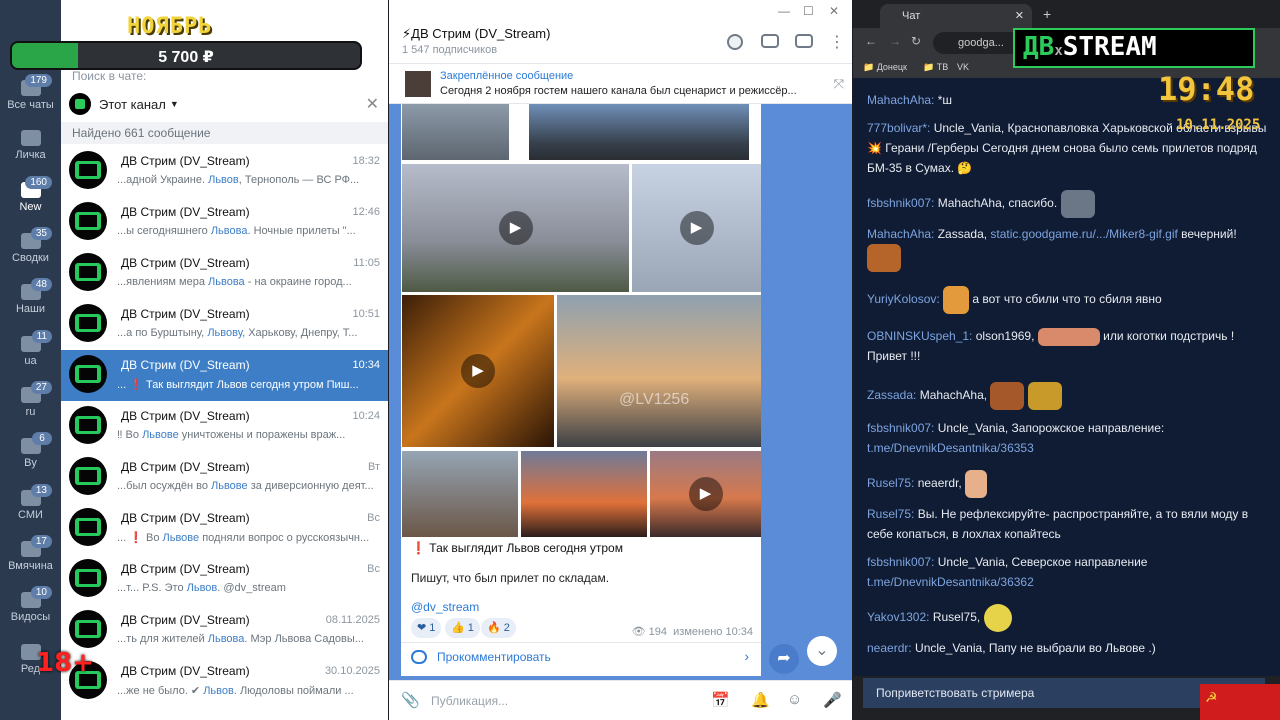  What do you see at coordinates (720, 700) in the screenshot?
I see `schedule-icon: 📅` at bounding box center [720, 700].